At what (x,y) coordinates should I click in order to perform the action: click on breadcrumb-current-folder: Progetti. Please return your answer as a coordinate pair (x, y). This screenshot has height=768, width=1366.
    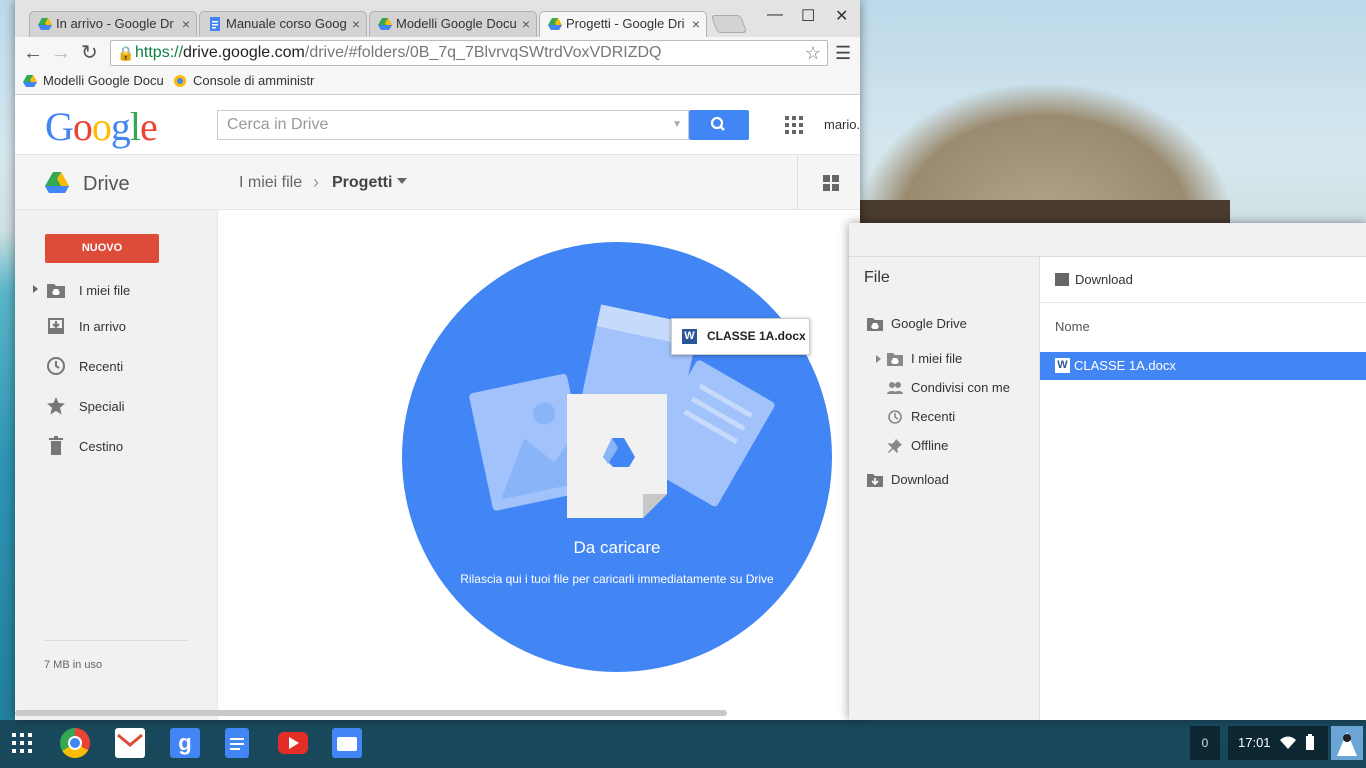
    Looking at the image, I should click on (362, 183).